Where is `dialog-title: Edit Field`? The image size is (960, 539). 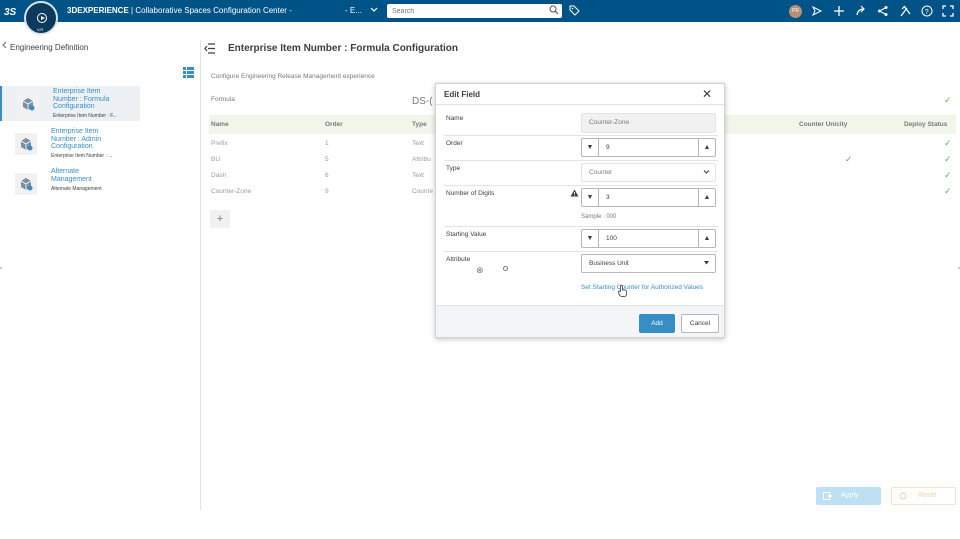 dialog-title: Edit Field is located at coordinates (462, 94).